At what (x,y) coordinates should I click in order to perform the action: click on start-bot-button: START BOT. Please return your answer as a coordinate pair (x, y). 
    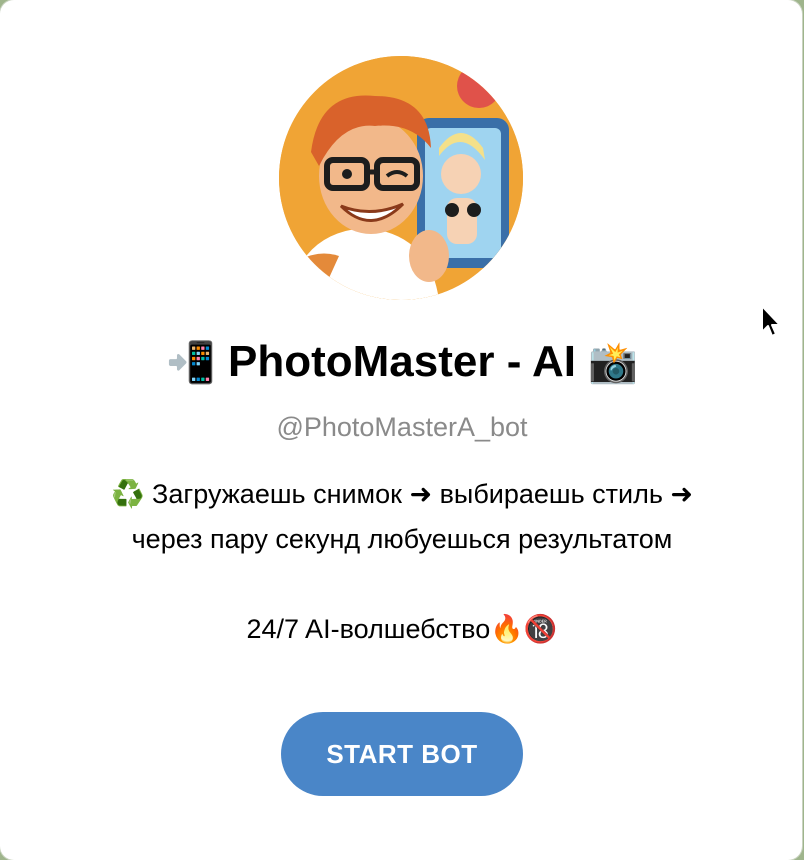
    Looking at the image, I should click on (402, 754).